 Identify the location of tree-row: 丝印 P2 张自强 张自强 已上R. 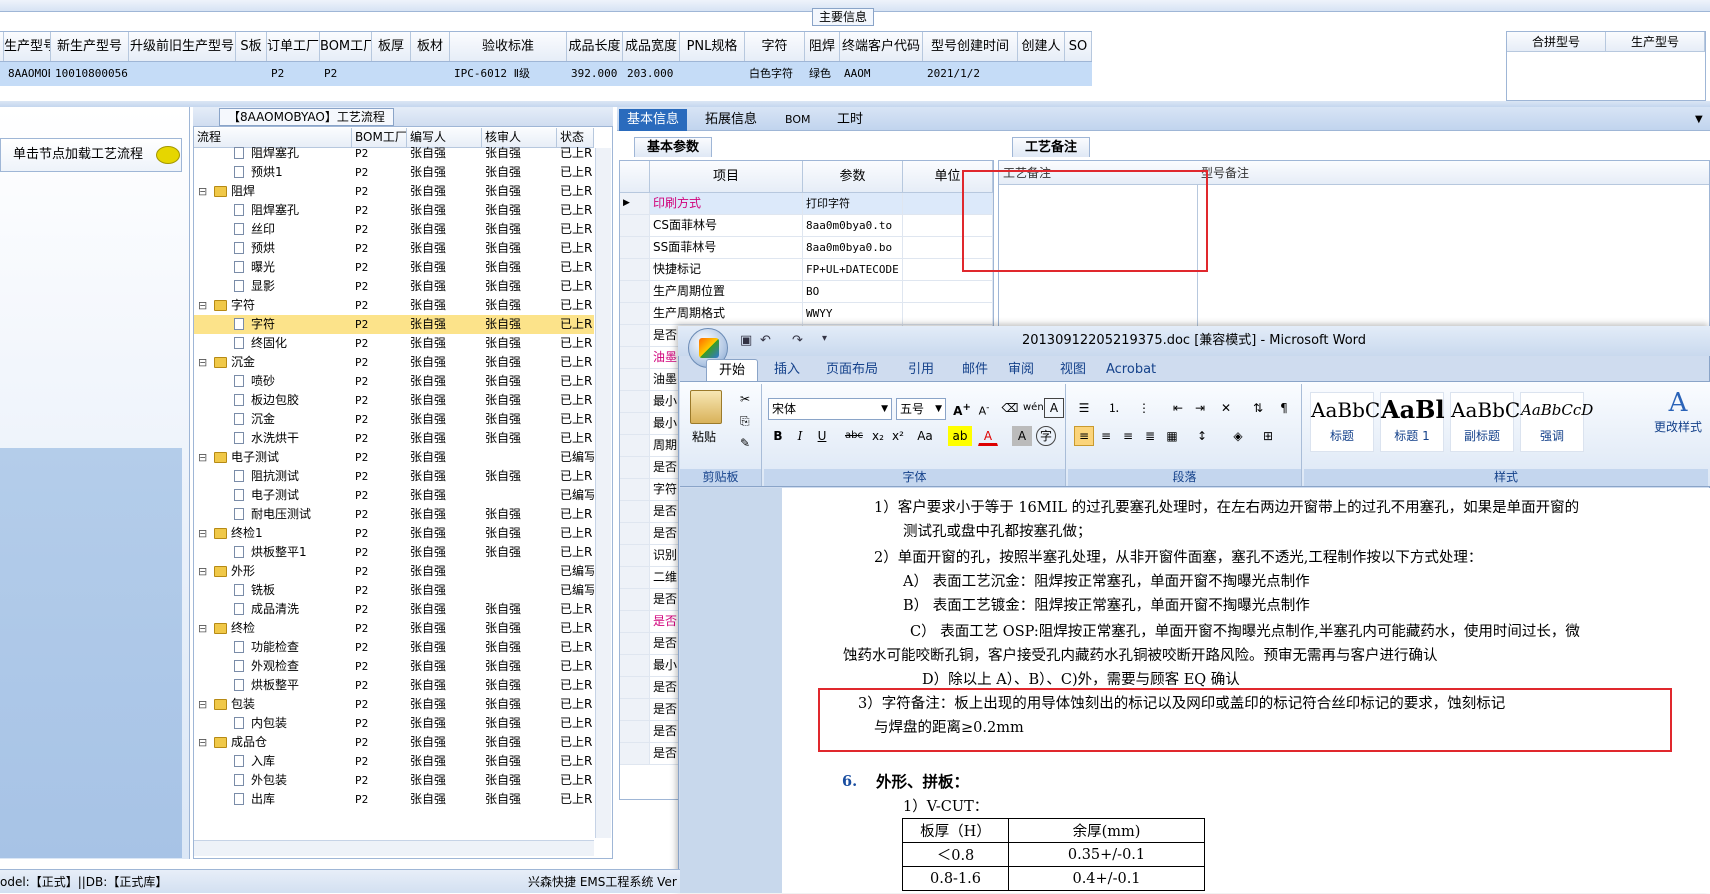
(394, 229).